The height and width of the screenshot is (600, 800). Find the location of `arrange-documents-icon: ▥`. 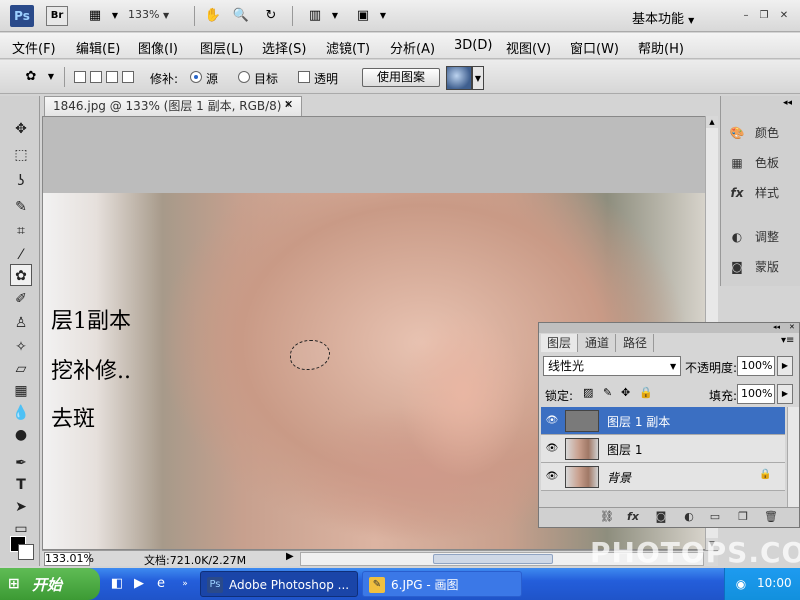

arrange-documents-icon: ▥ is located at coordinates (315, 16).